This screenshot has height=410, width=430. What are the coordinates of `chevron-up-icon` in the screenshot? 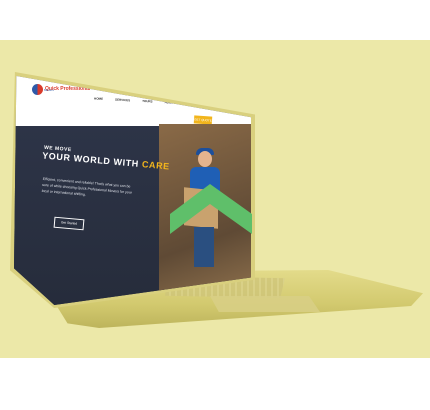 It's located at (211, 209).